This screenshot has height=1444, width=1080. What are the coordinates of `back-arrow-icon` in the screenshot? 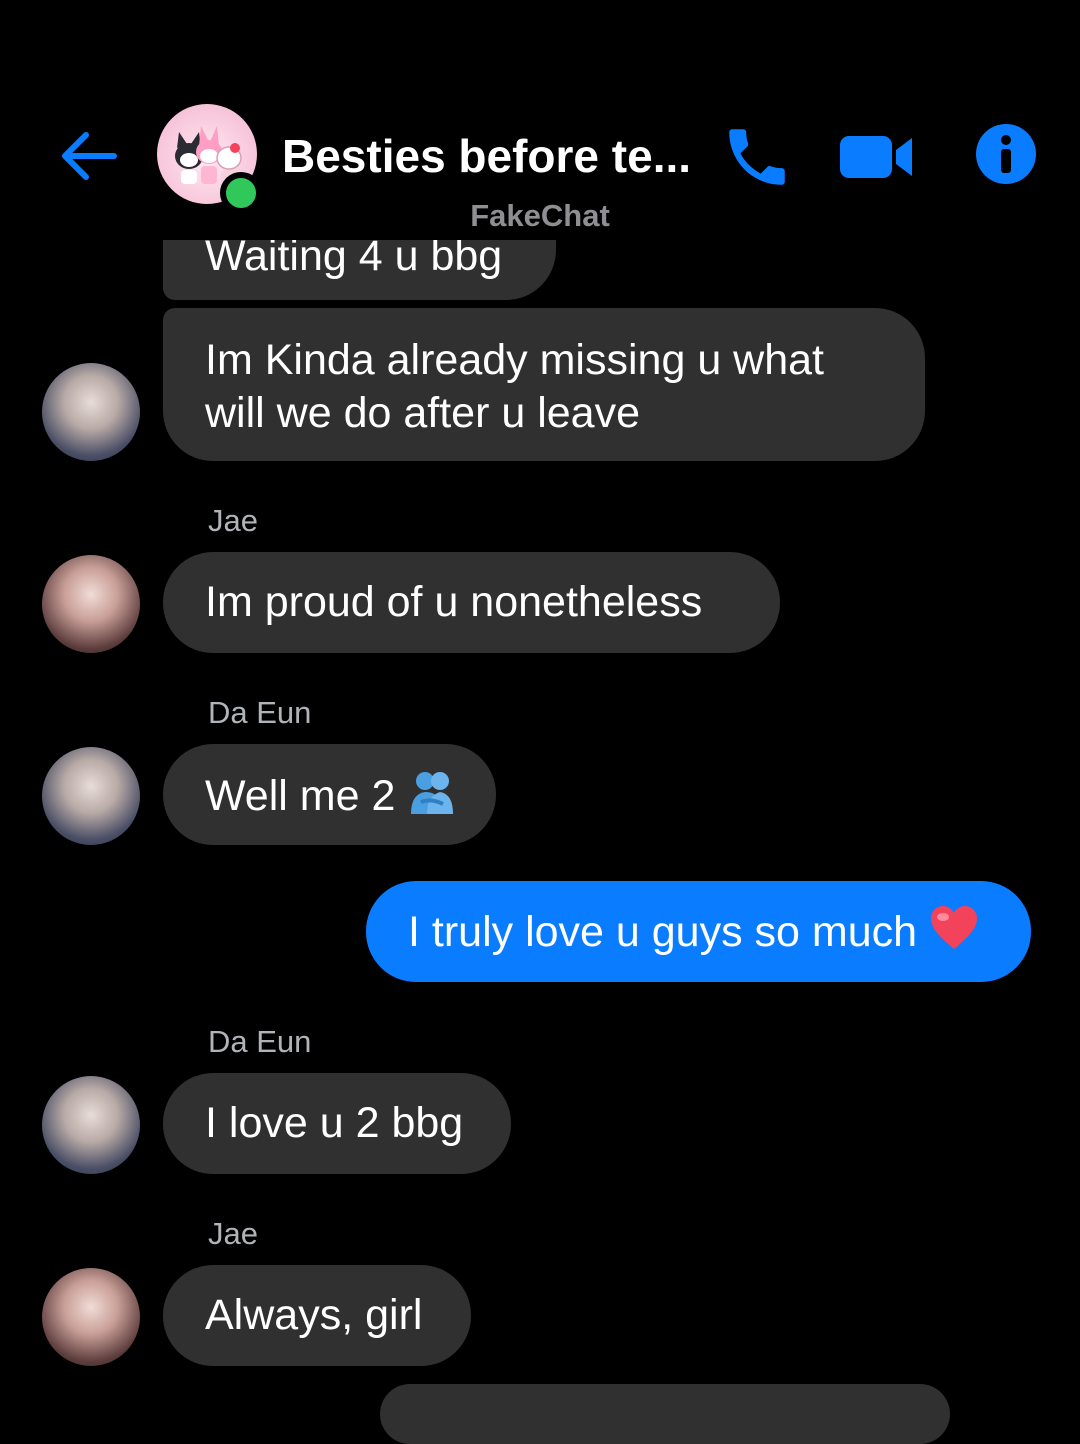 It's located at (89, 156).